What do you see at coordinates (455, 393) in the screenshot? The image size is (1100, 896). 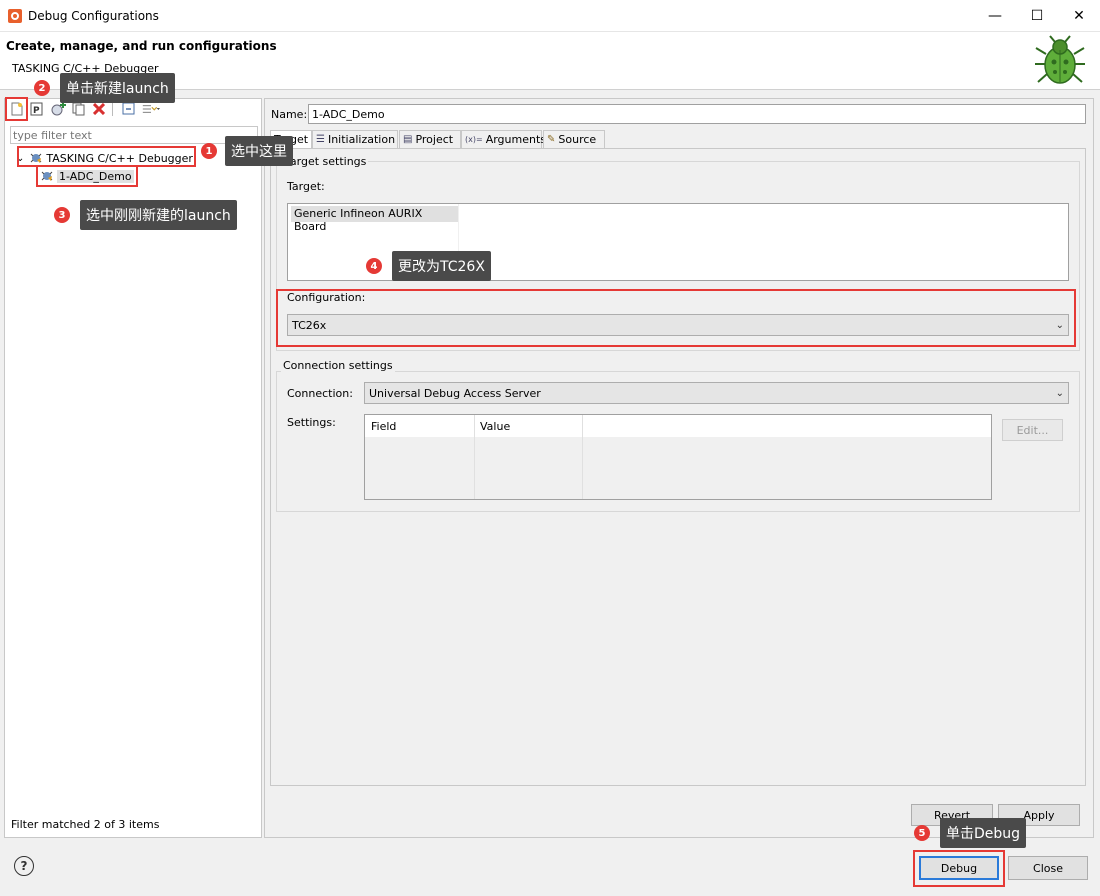 I see `connection-value: Universal Debug Access Server` at bounding box center [455, 393].